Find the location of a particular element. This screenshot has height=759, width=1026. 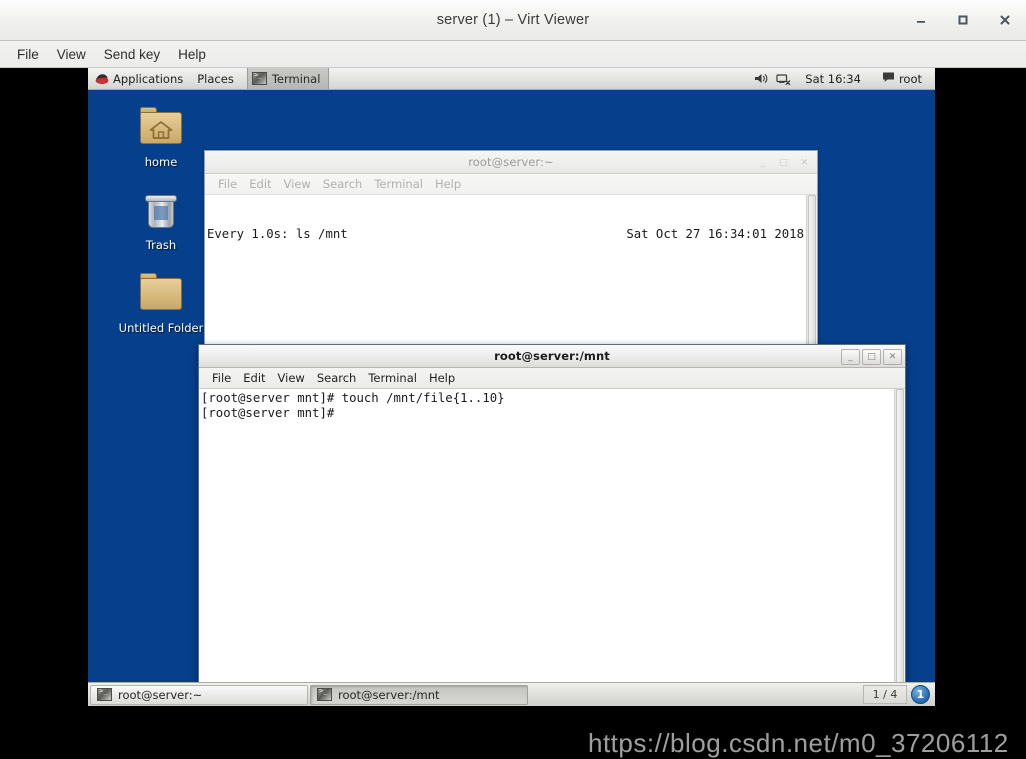

notification-count: 1 is located at coordinates (920, 694).